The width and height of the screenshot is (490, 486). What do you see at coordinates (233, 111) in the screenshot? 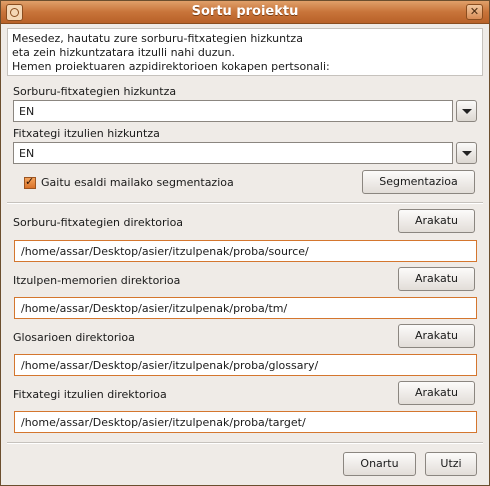
I see `source-language-field: EN` at bounding box center [233, 111].